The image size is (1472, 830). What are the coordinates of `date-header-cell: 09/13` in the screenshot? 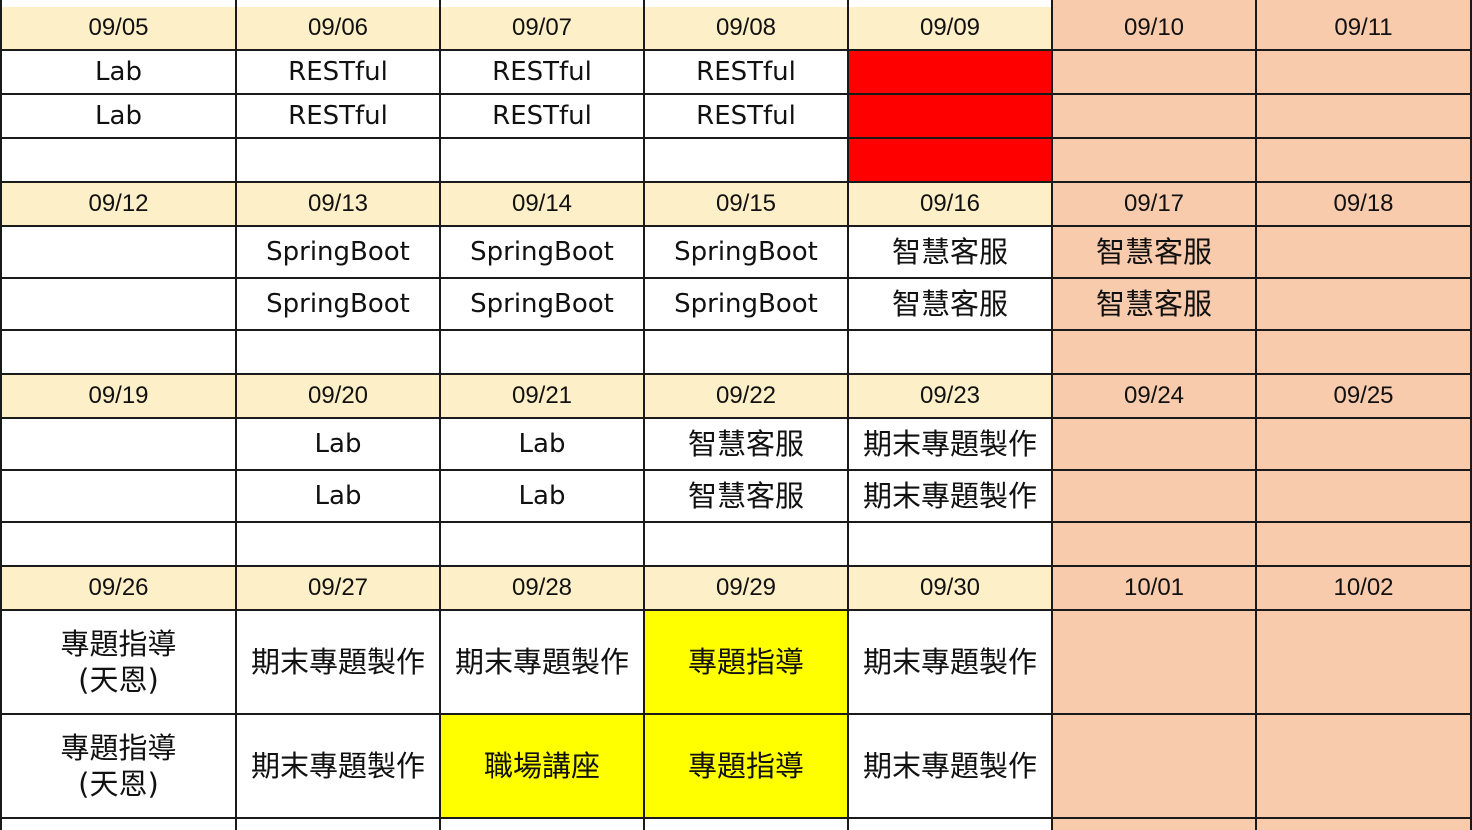 It's located at (339, 205).